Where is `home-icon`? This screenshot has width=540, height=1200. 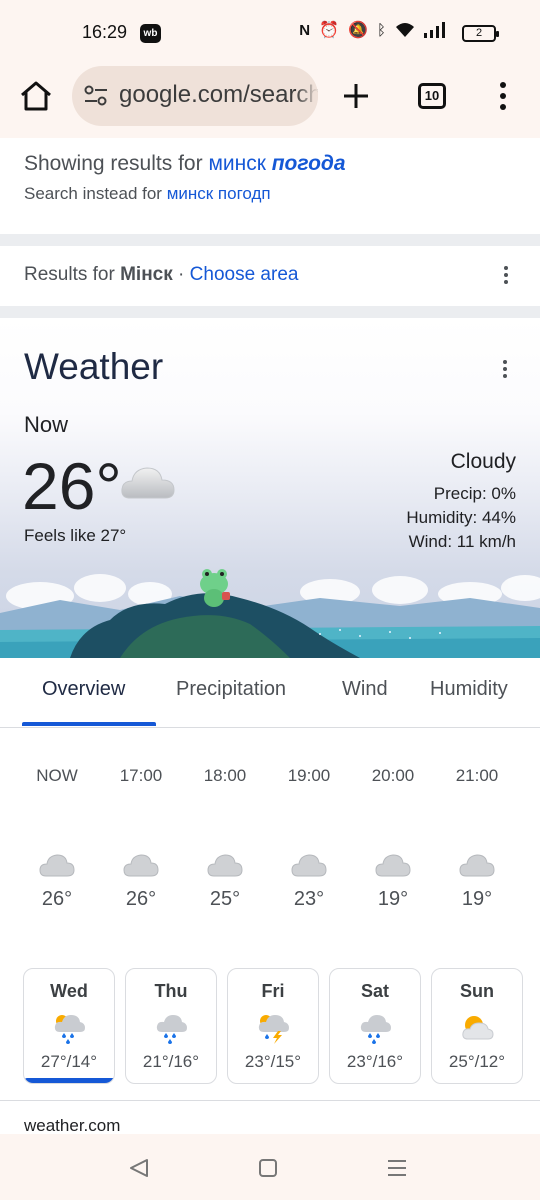 home-icon is located at coordinates (268, 1168).